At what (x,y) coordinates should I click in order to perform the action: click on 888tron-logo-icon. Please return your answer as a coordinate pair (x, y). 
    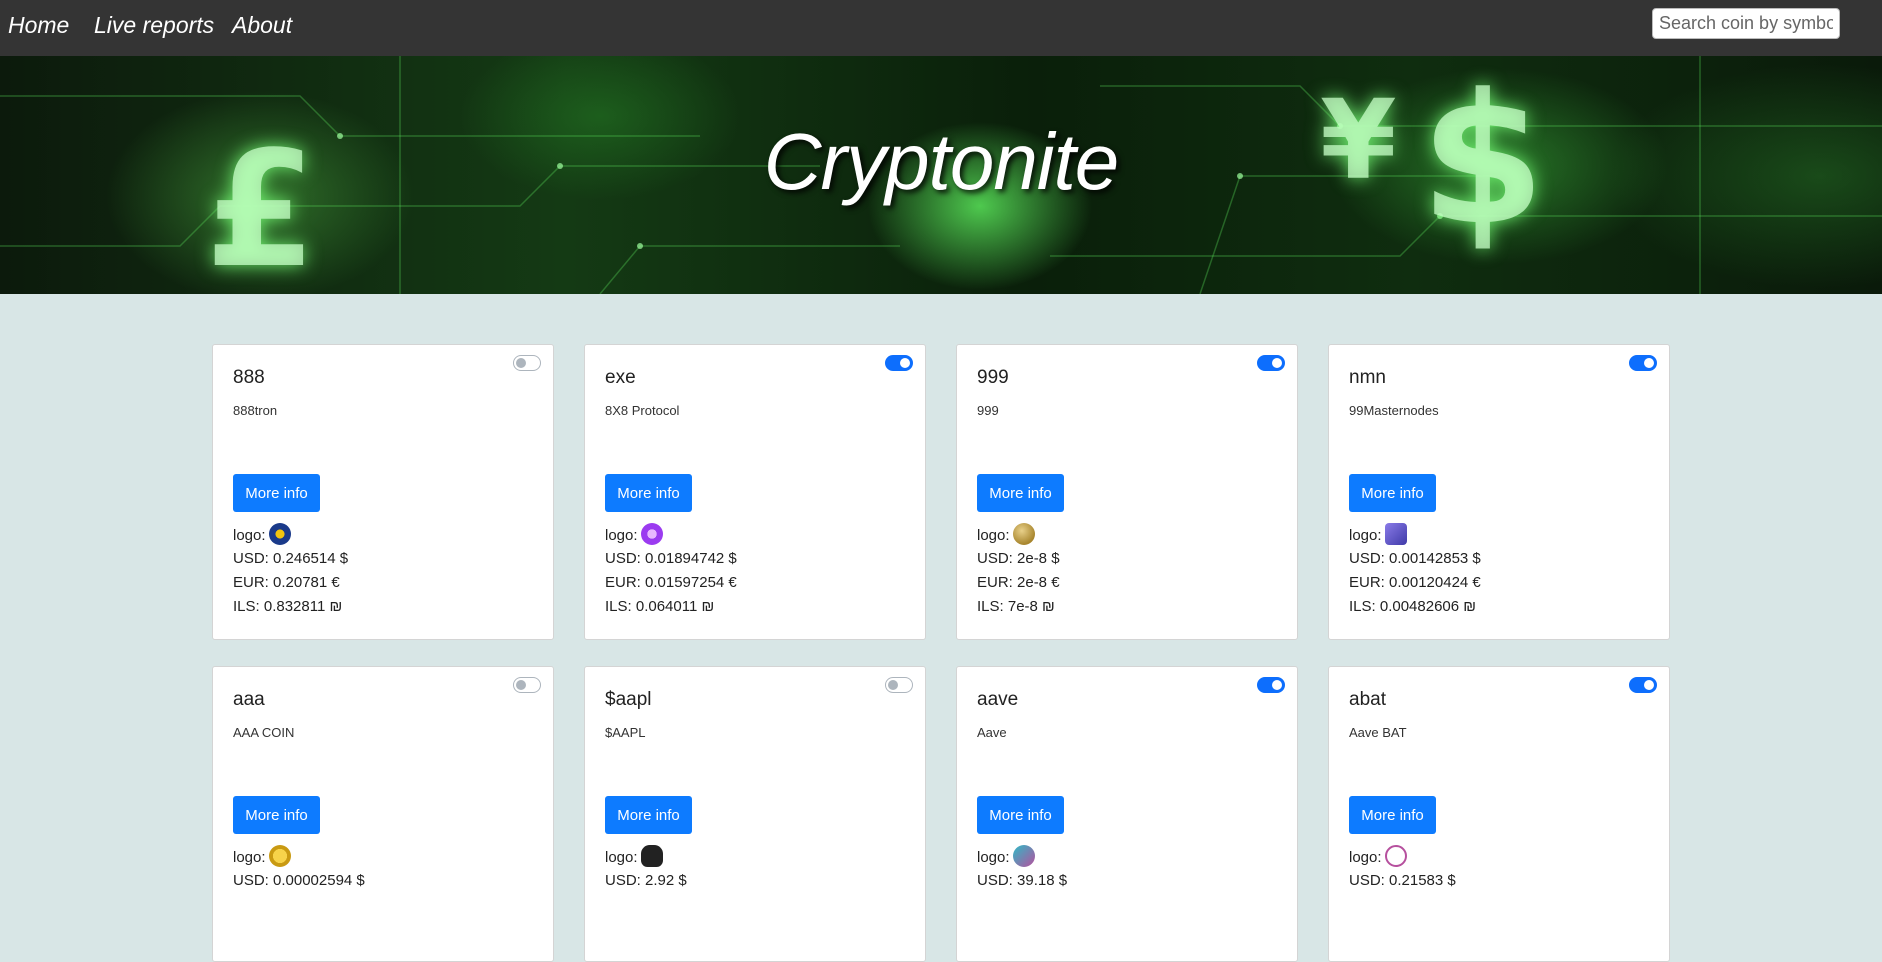
    Looking at the image, I should click on (279, 534).